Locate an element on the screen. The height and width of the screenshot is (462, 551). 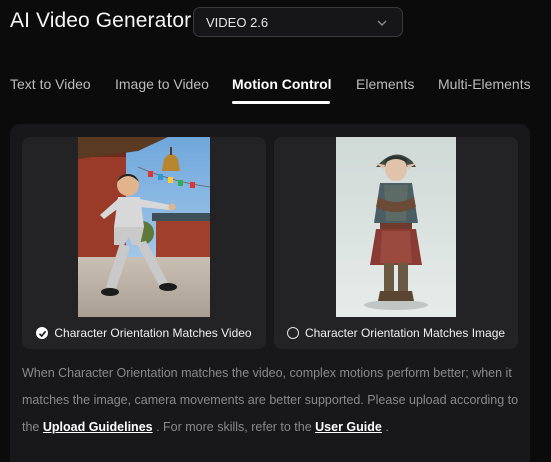
radio-unchecked-icon is located at coordinates (292, 333).